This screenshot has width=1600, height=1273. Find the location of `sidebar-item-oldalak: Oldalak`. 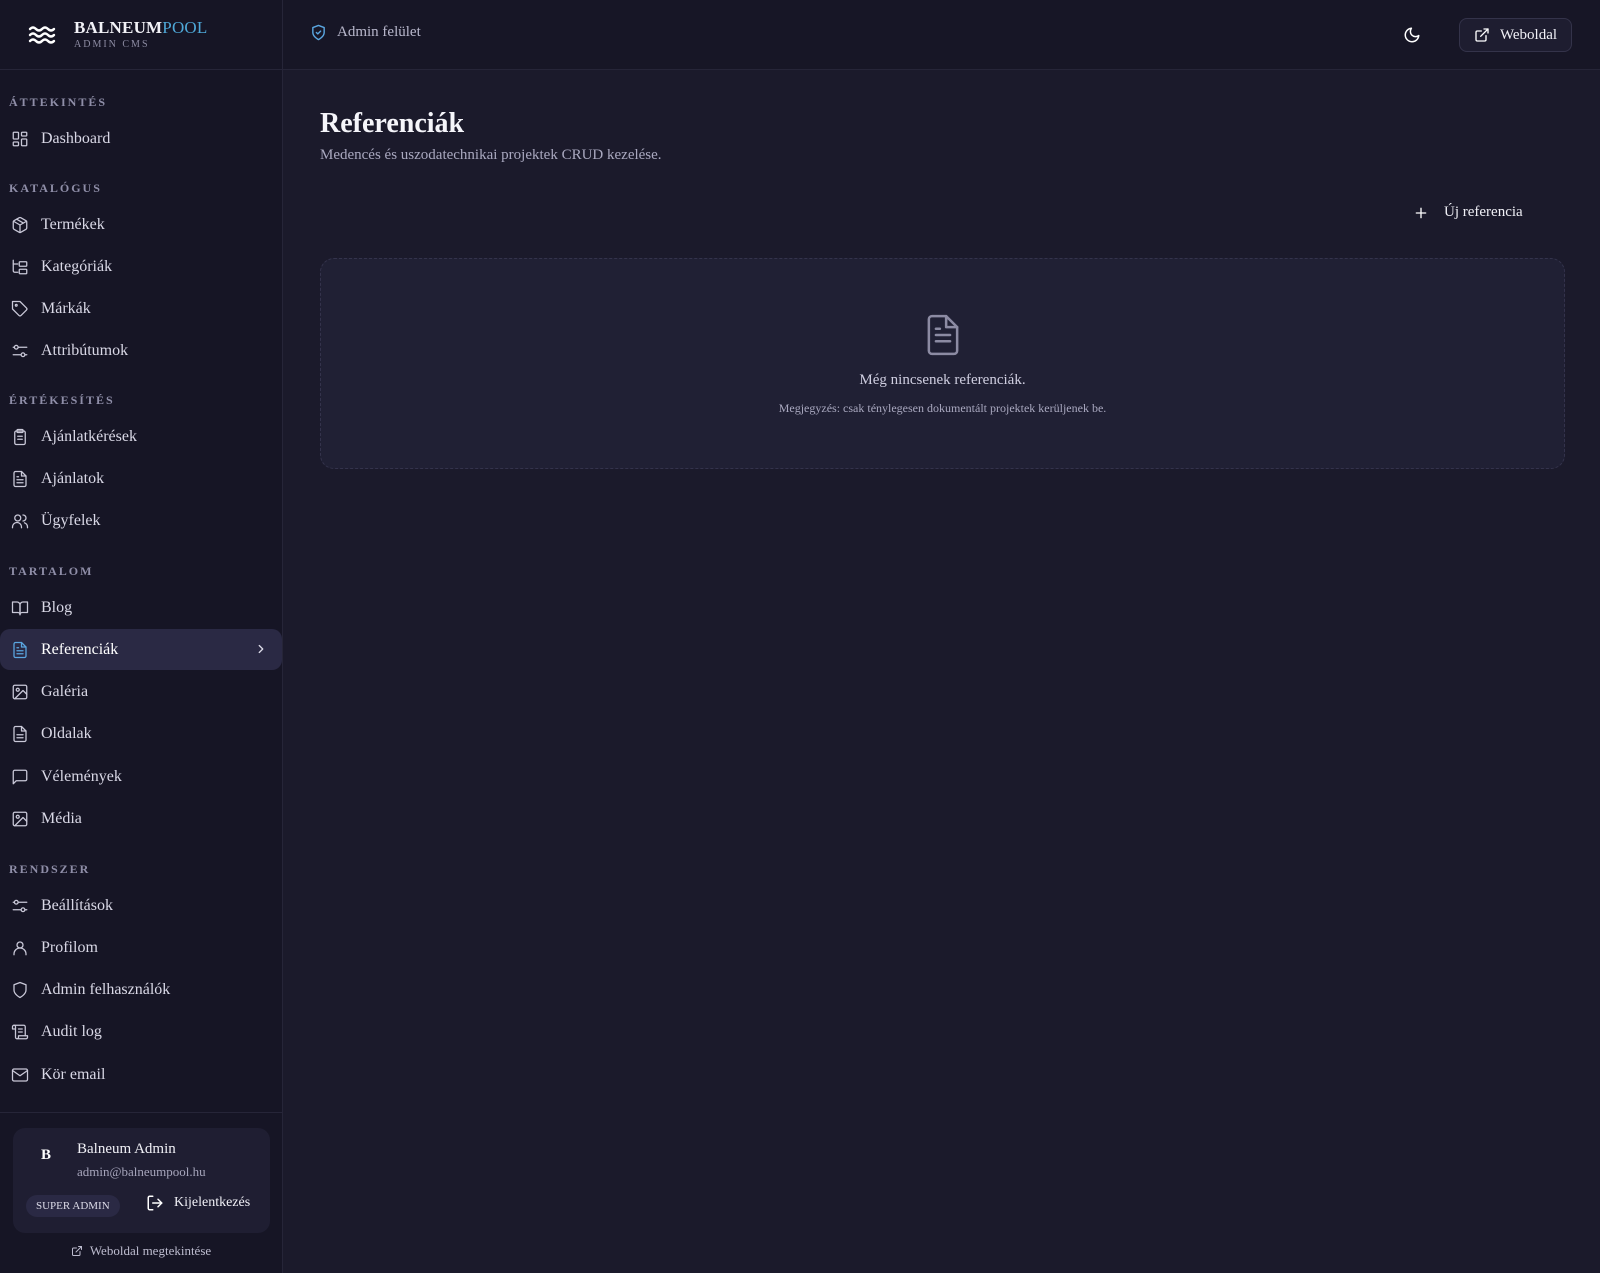

sidebar-item-oldalak: Oldalak is located at coordinates (141, 734).